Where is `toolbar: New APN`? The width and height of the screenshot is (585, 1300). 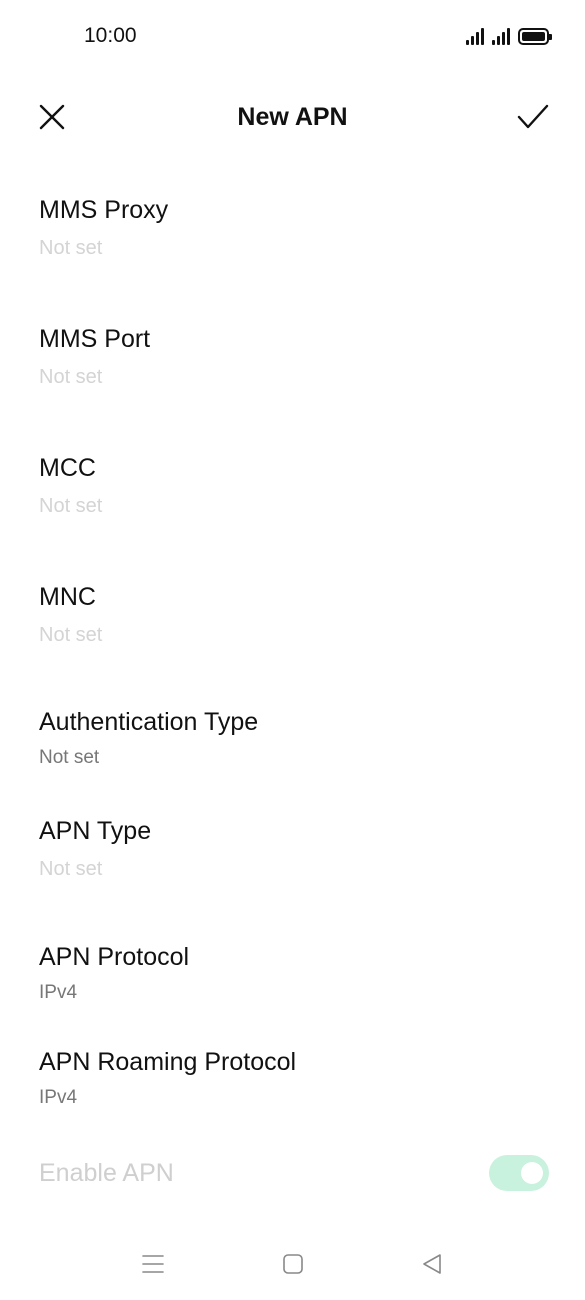
toolbar: New APN is located at coordinates (292, 117).